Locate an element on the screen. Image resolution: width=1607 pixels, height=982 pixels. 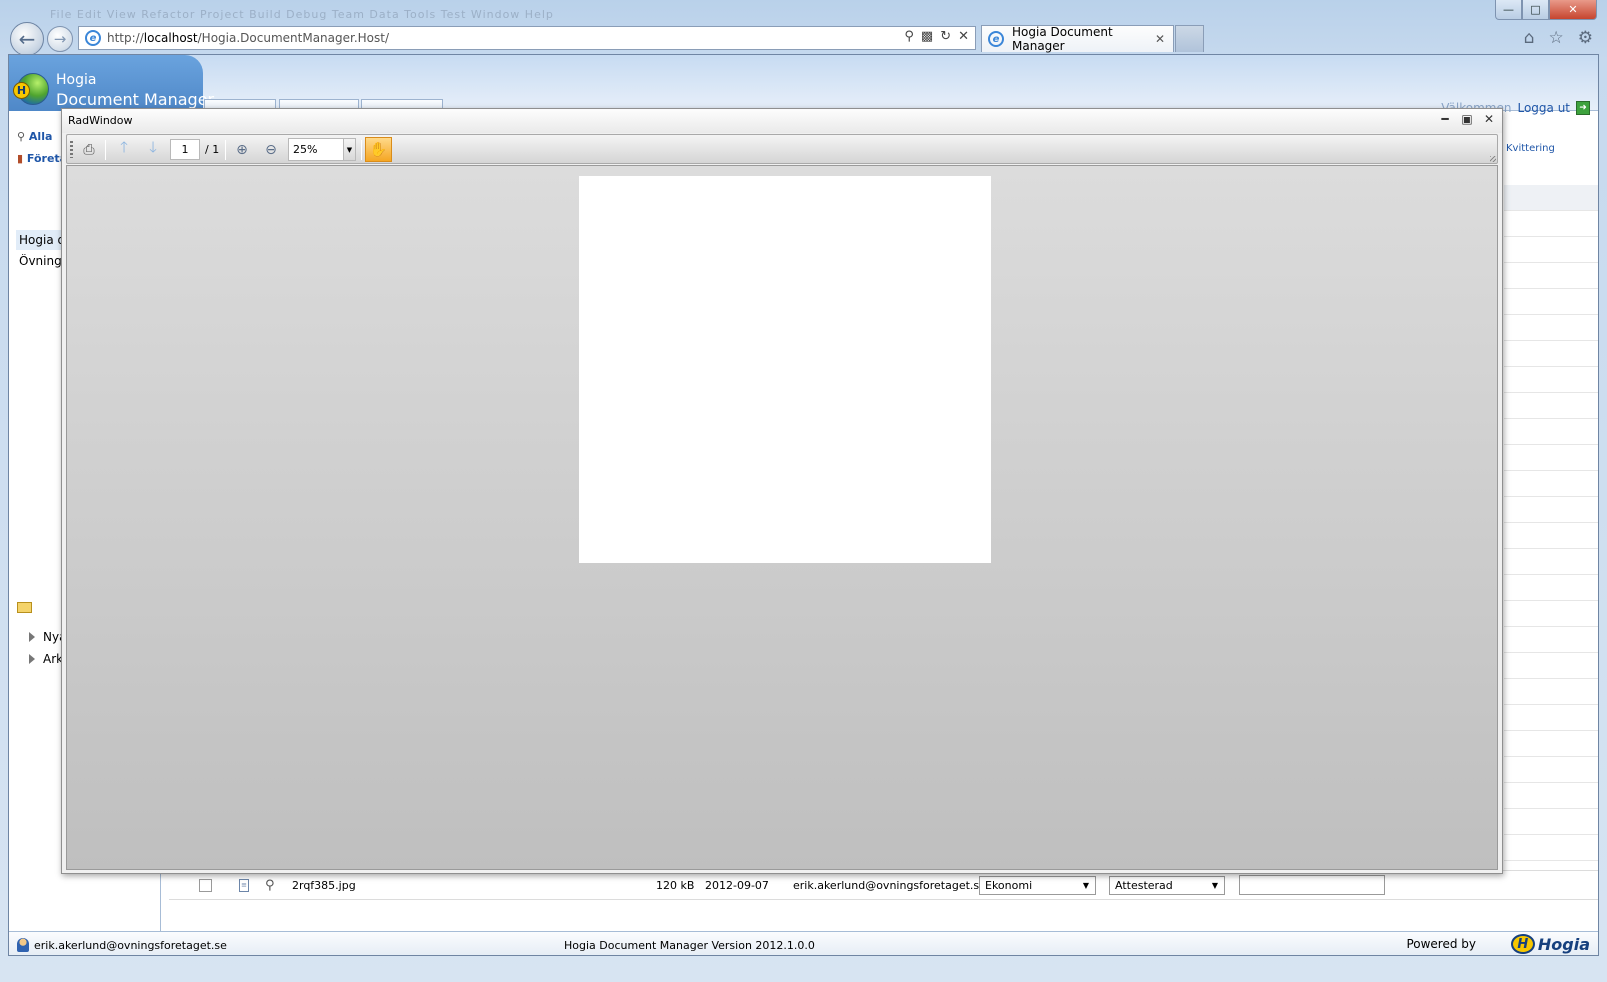
maximize-icon: ▣ is located at coordinates (1467, 119).